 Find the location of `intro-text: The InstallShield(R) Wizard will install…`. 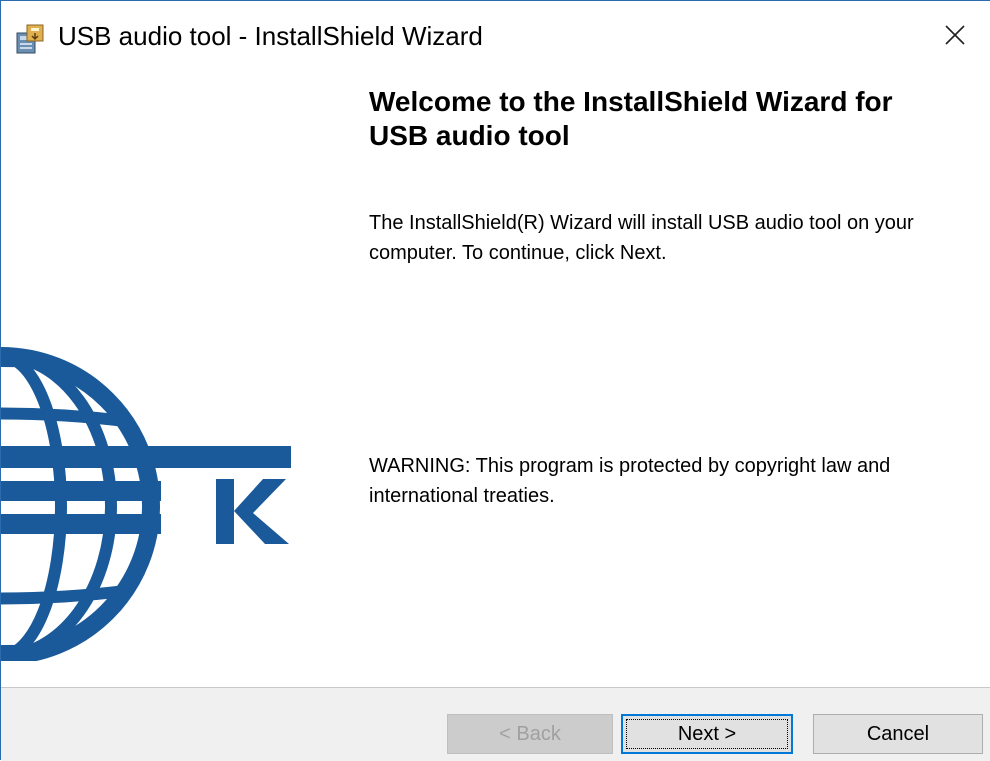

intro-text: The InstallShield(R) Wizard will install… is located at coordinates (641, 238).